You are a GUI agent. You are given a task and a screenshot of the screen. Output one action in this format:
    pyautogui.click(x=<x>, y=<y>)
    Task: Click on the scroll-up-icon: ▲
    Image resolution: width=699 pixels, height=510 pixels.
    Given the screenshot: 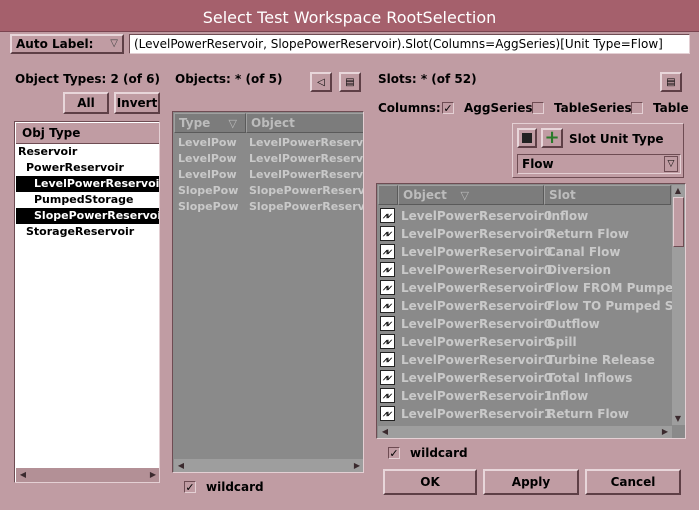 What is the action you would take?
    pyautogui.click(x=678, y=191)
    